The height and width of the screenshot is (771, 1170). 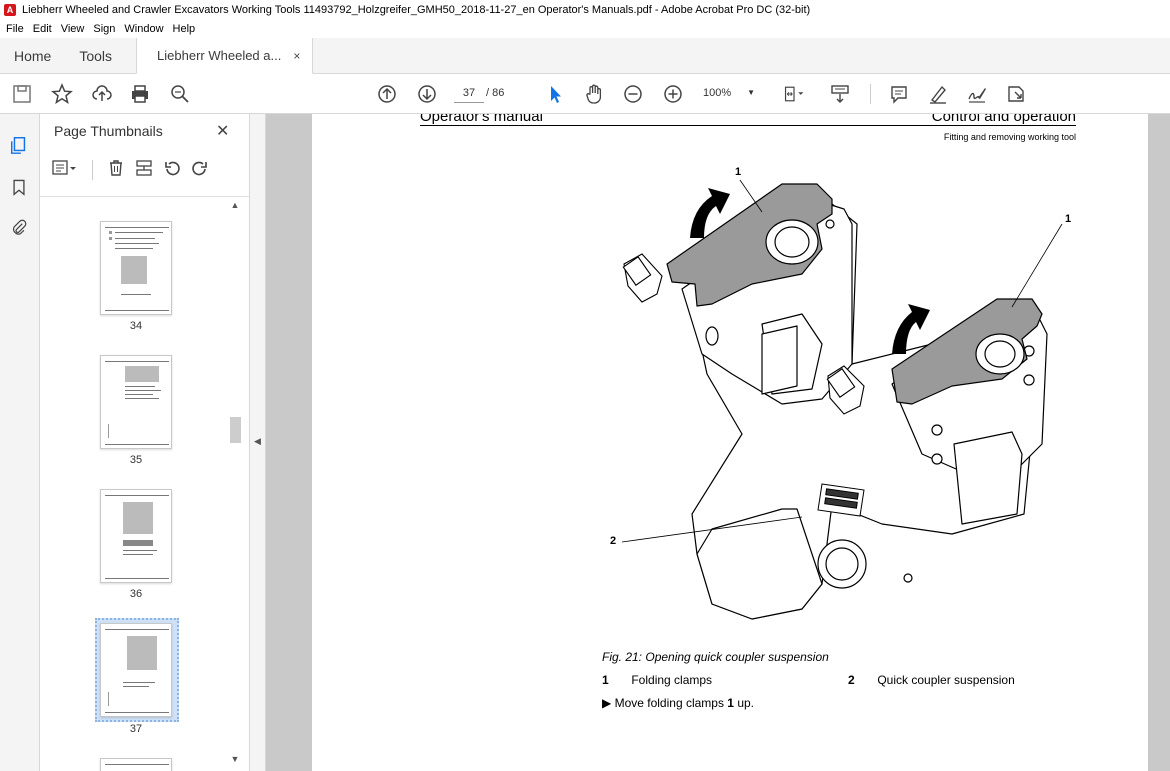 I want to click on legend-item: 1 Folding clamps, so click(x=657, y=680).